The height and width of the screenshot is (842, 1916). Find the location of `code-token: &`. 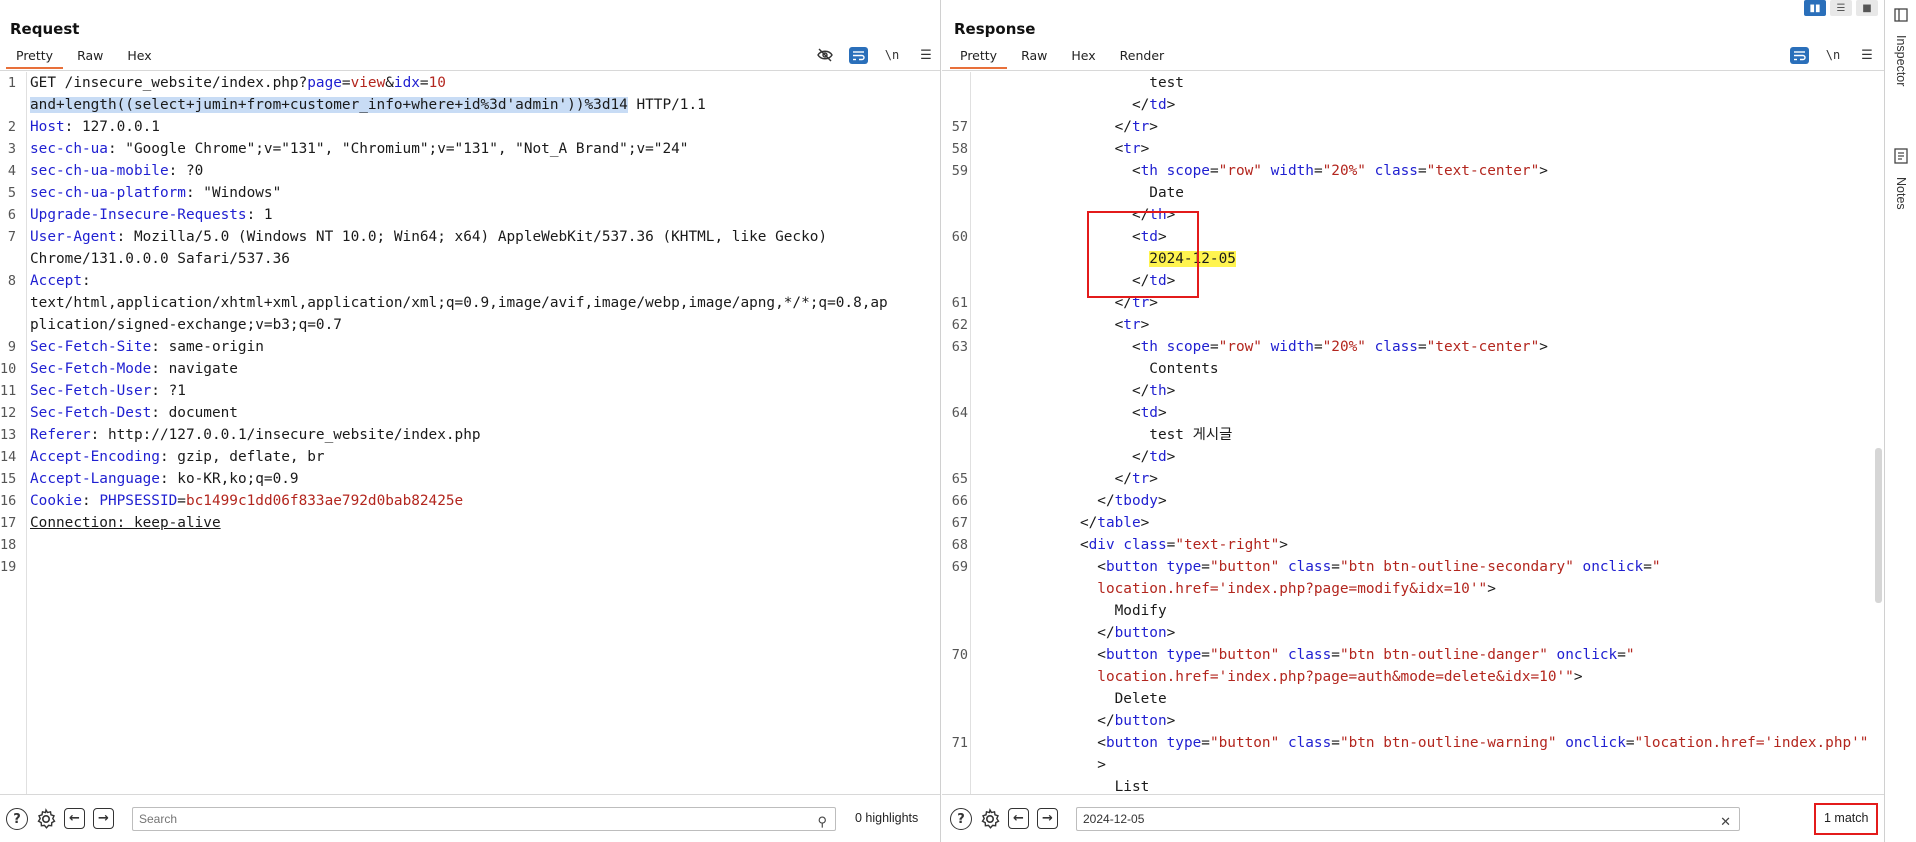

code-token: & is located at coordinates (389, 83).